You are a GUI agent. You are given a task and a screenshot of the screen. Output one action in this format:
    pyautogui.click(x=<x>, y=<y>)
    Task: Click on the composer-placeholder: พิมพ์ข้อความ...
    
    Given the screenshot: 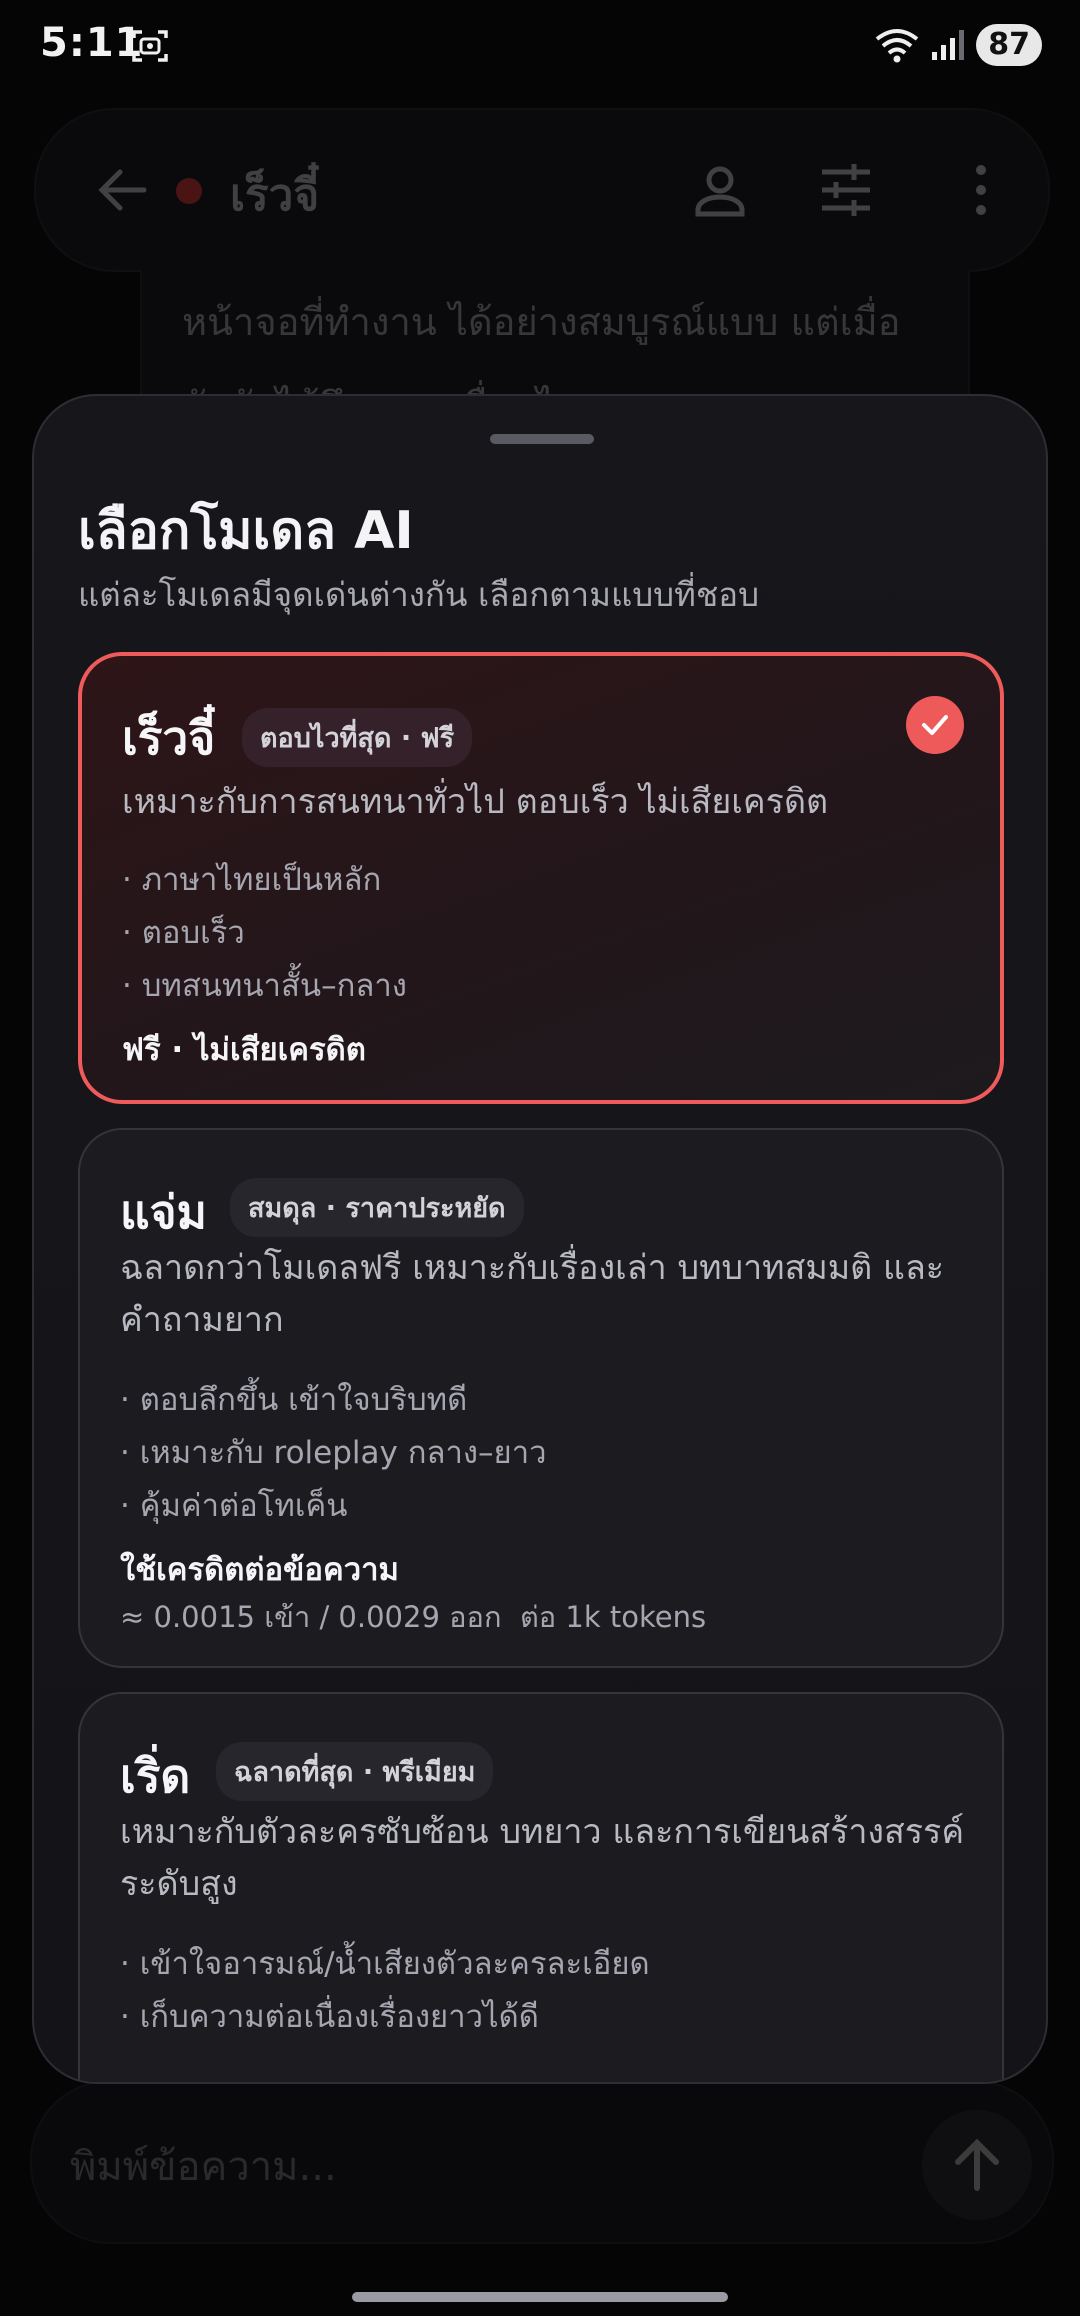 What is the action you would take?
    pyautogui.click(x=203, y=2166)
    